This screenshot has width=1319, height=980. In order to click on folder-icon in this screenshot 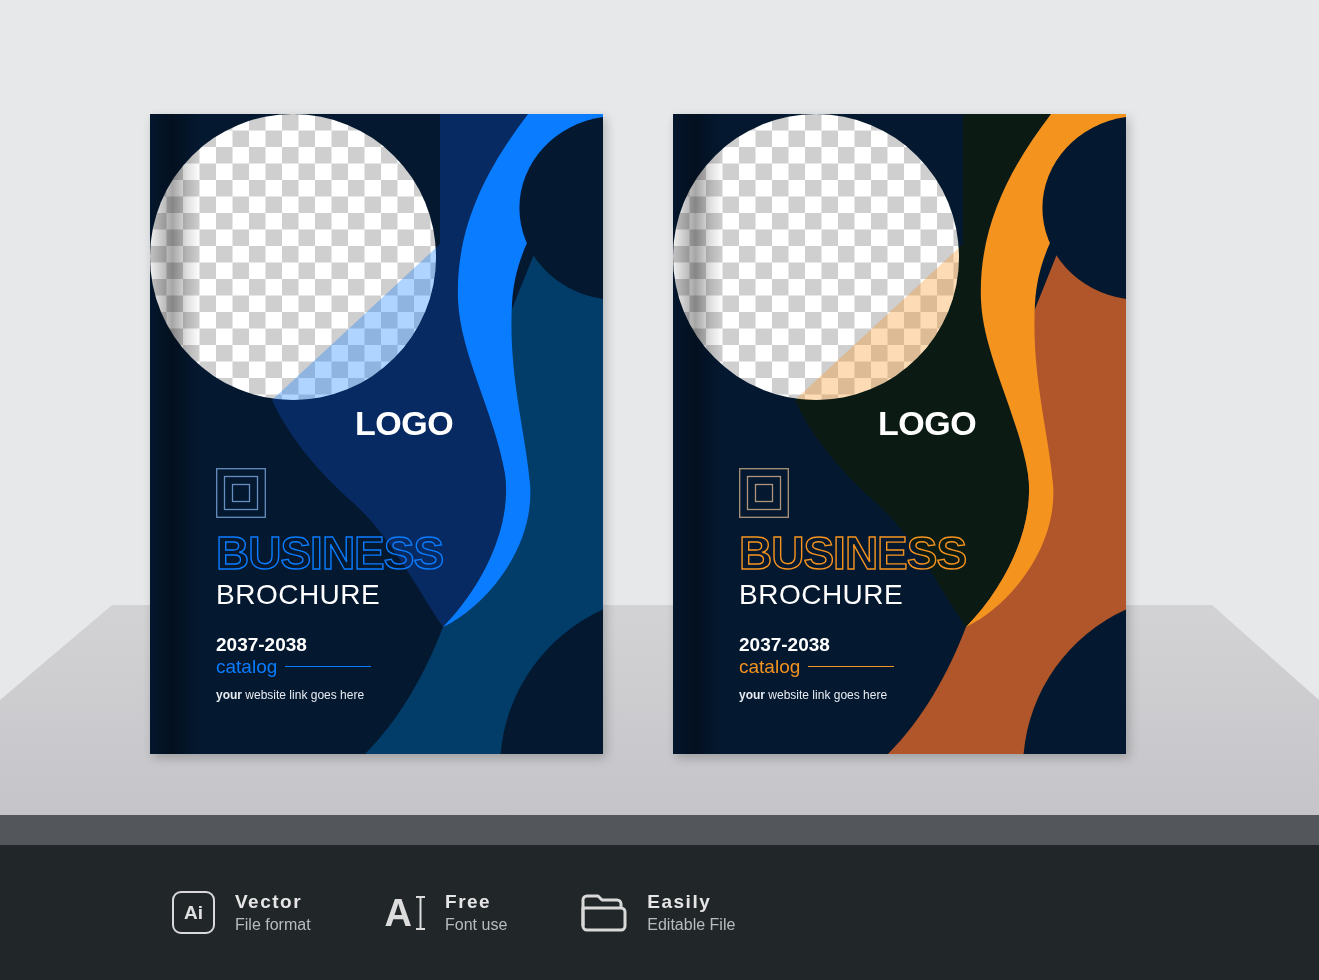, I will do `click(604, 912)`.